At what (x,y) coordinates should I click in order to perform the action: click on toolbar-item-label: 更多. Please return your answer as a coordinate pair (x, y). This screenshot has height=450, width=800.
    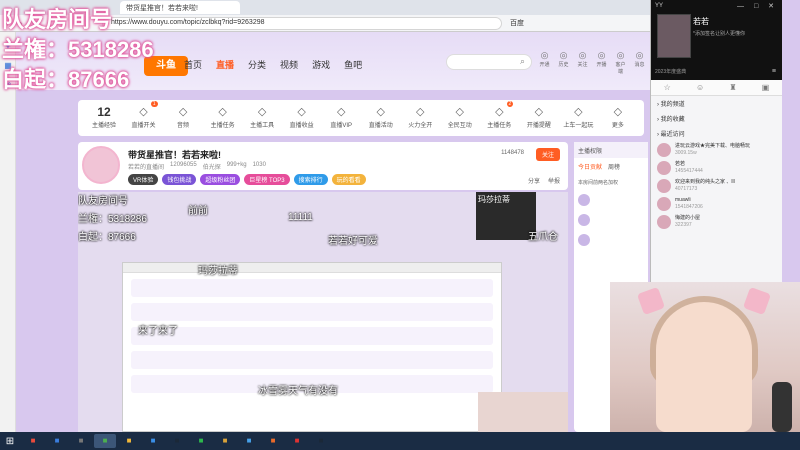
    Looking at the image, I should click on (617, 126).